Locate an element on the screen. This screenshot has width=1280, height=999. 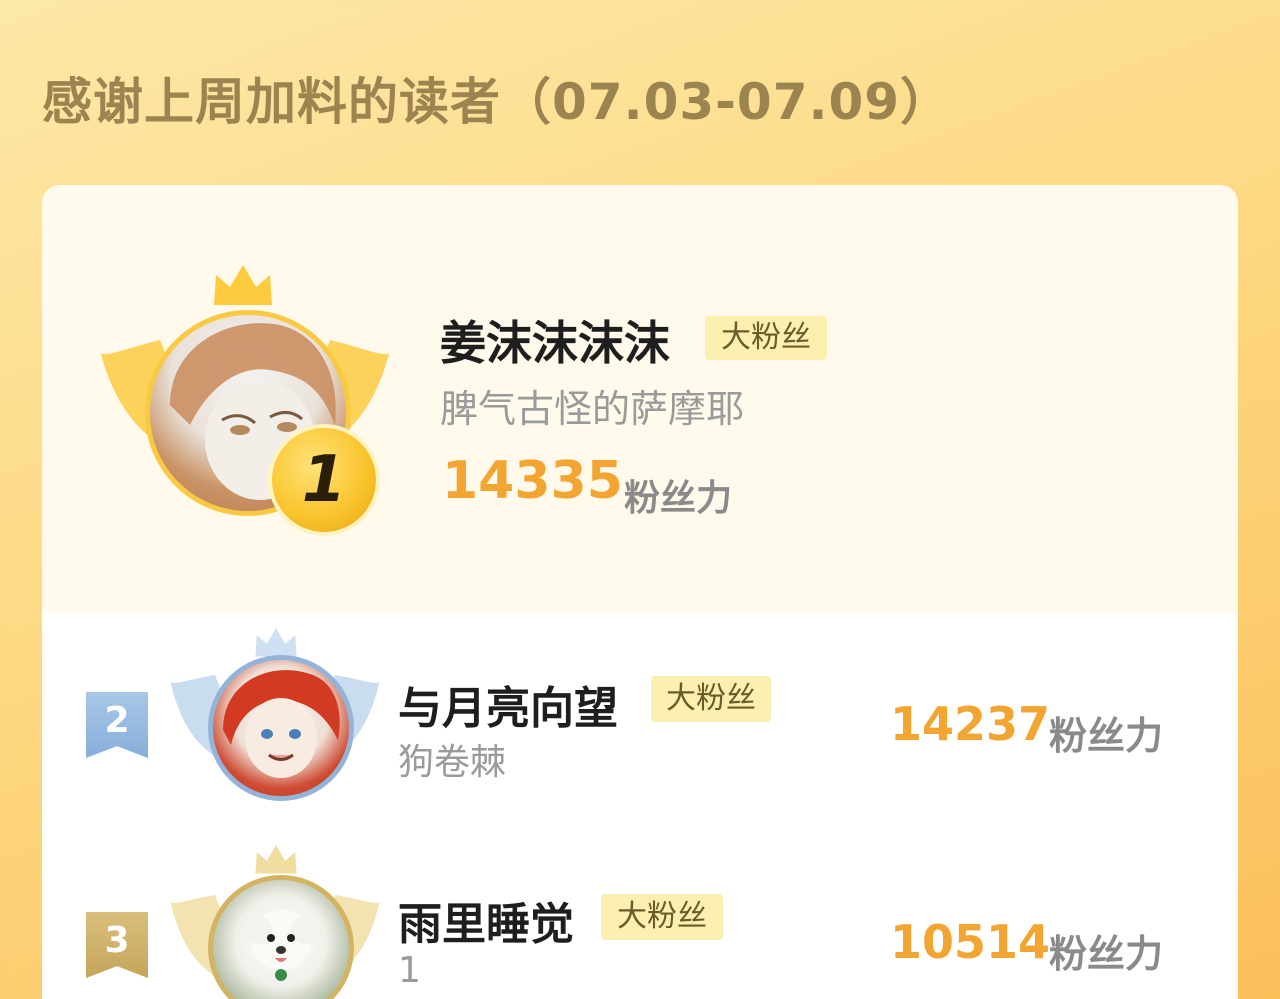
reader-title: 1 is located at coordinates (409, 970).